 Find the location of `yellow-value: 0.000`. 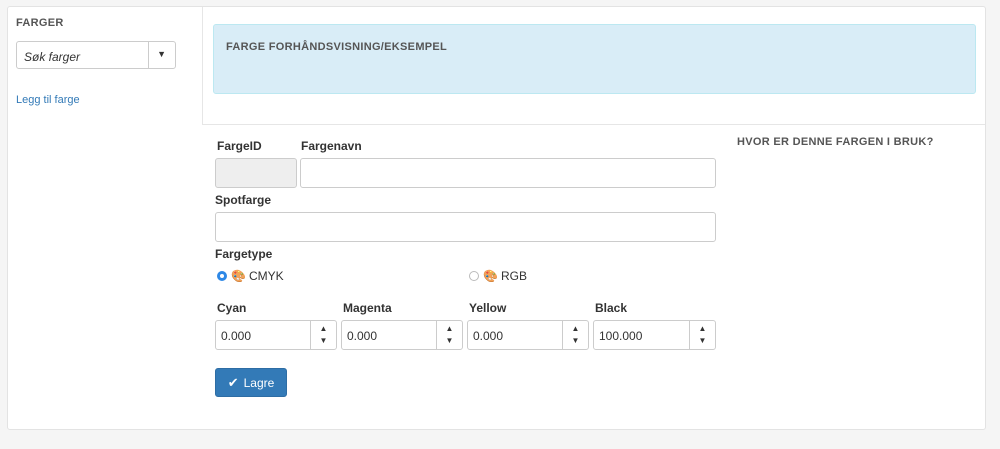

yellow-value: 0.000 is located at coordinates (488, 336).